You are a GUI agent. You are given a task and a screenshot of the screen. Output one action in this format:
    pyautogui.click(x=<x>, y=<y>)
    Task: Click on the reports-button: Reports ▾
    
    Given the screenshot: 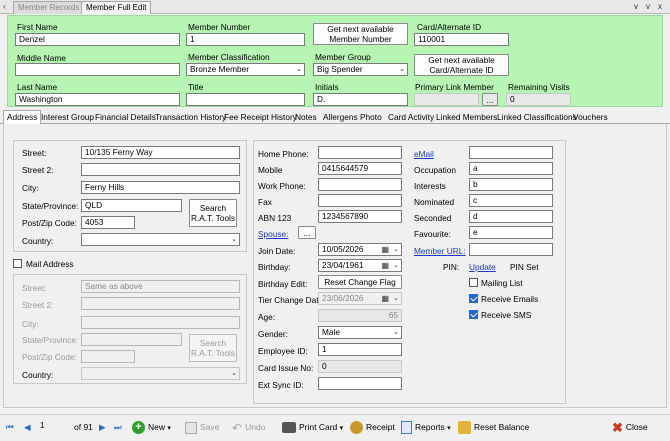 What is the action you would take?
    pyautogui.click(x=426, y=427)
    